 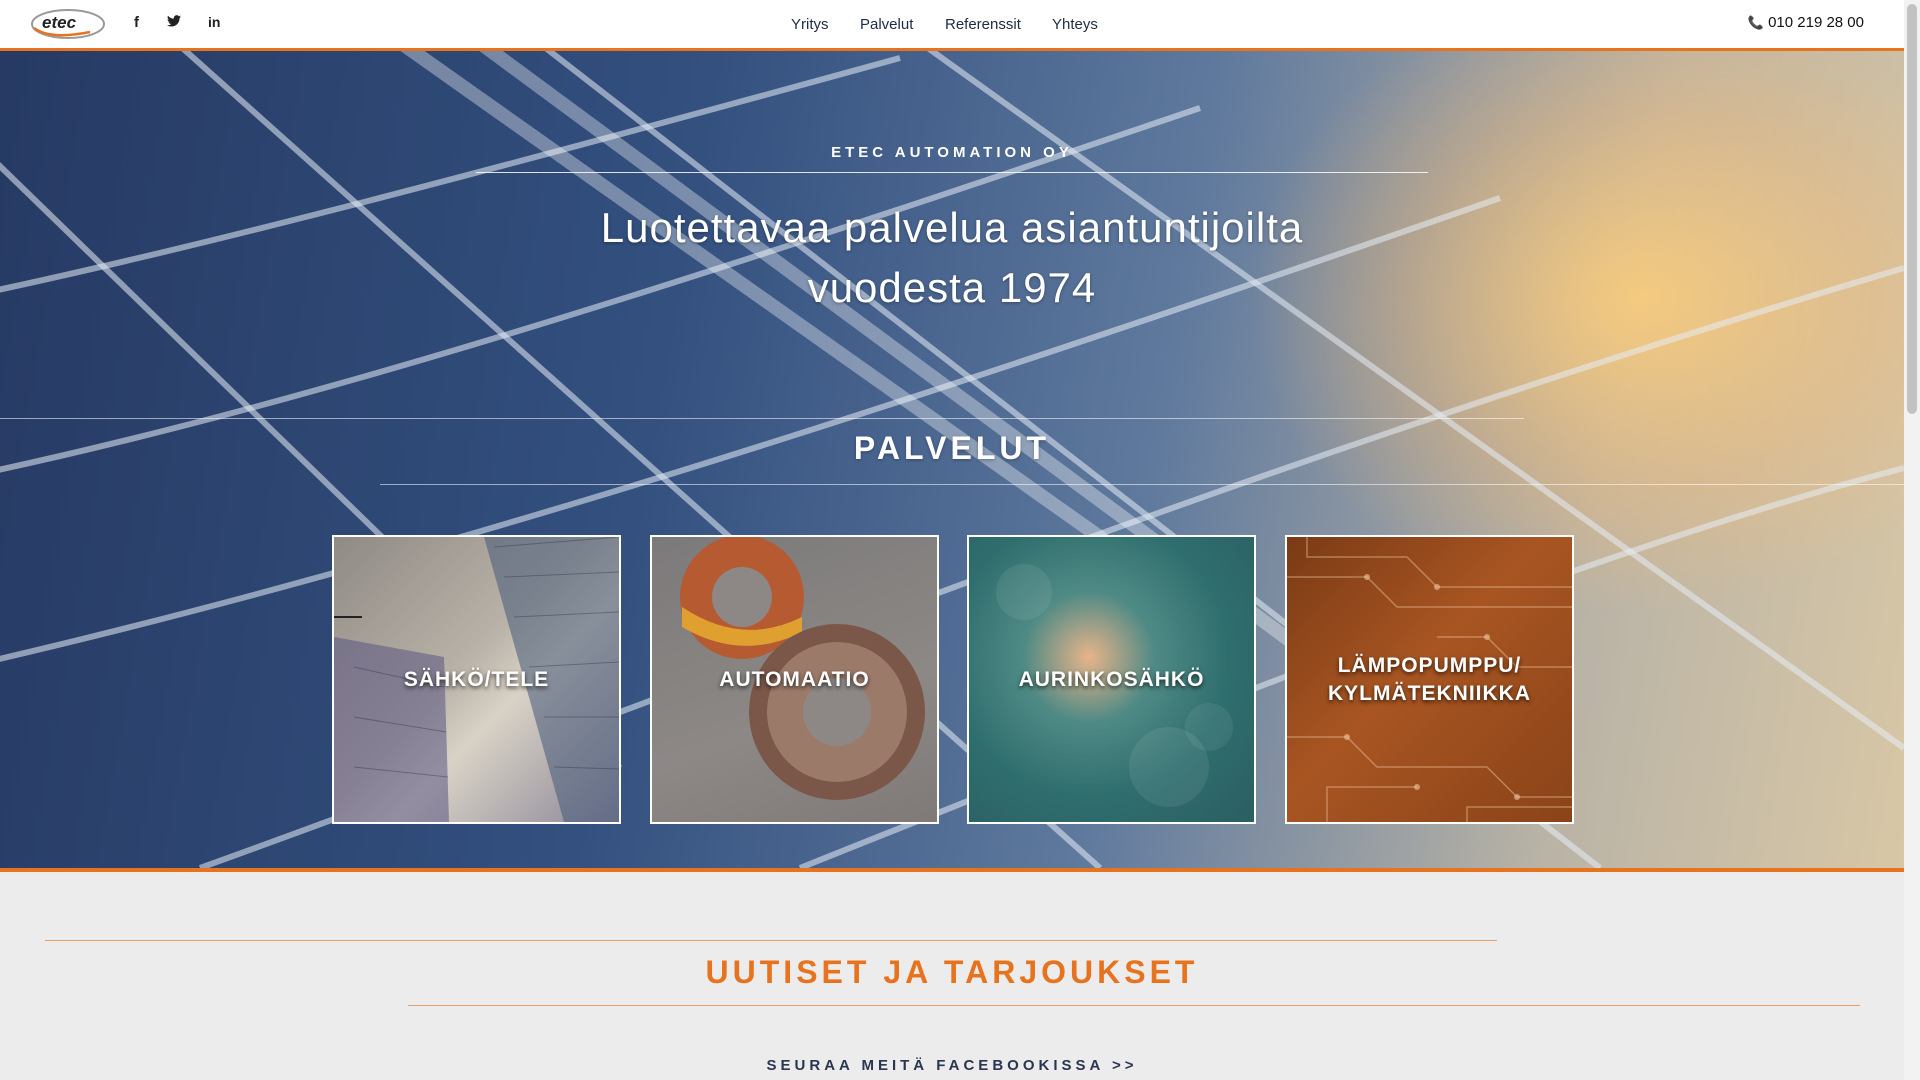 What do you see at coordinates (59, 22) in the screenshot?
I see `logo-text: etec` at bounding box center [59, 22].